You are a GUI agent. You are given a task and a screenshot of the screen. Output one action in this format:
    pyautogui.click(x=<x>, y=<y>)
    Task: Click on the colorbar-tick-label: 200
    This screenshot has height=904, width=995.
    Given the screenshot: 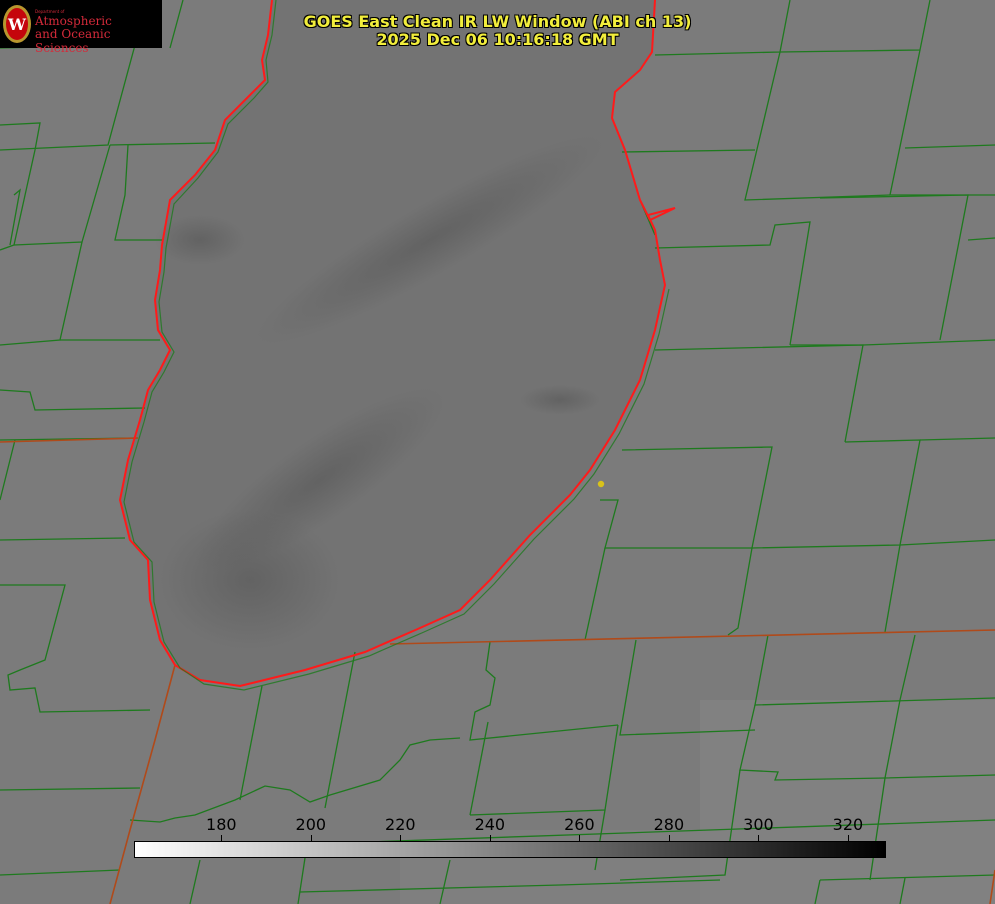 What is the action you would take?
    pyautogui.click(x=311, y=824)
    